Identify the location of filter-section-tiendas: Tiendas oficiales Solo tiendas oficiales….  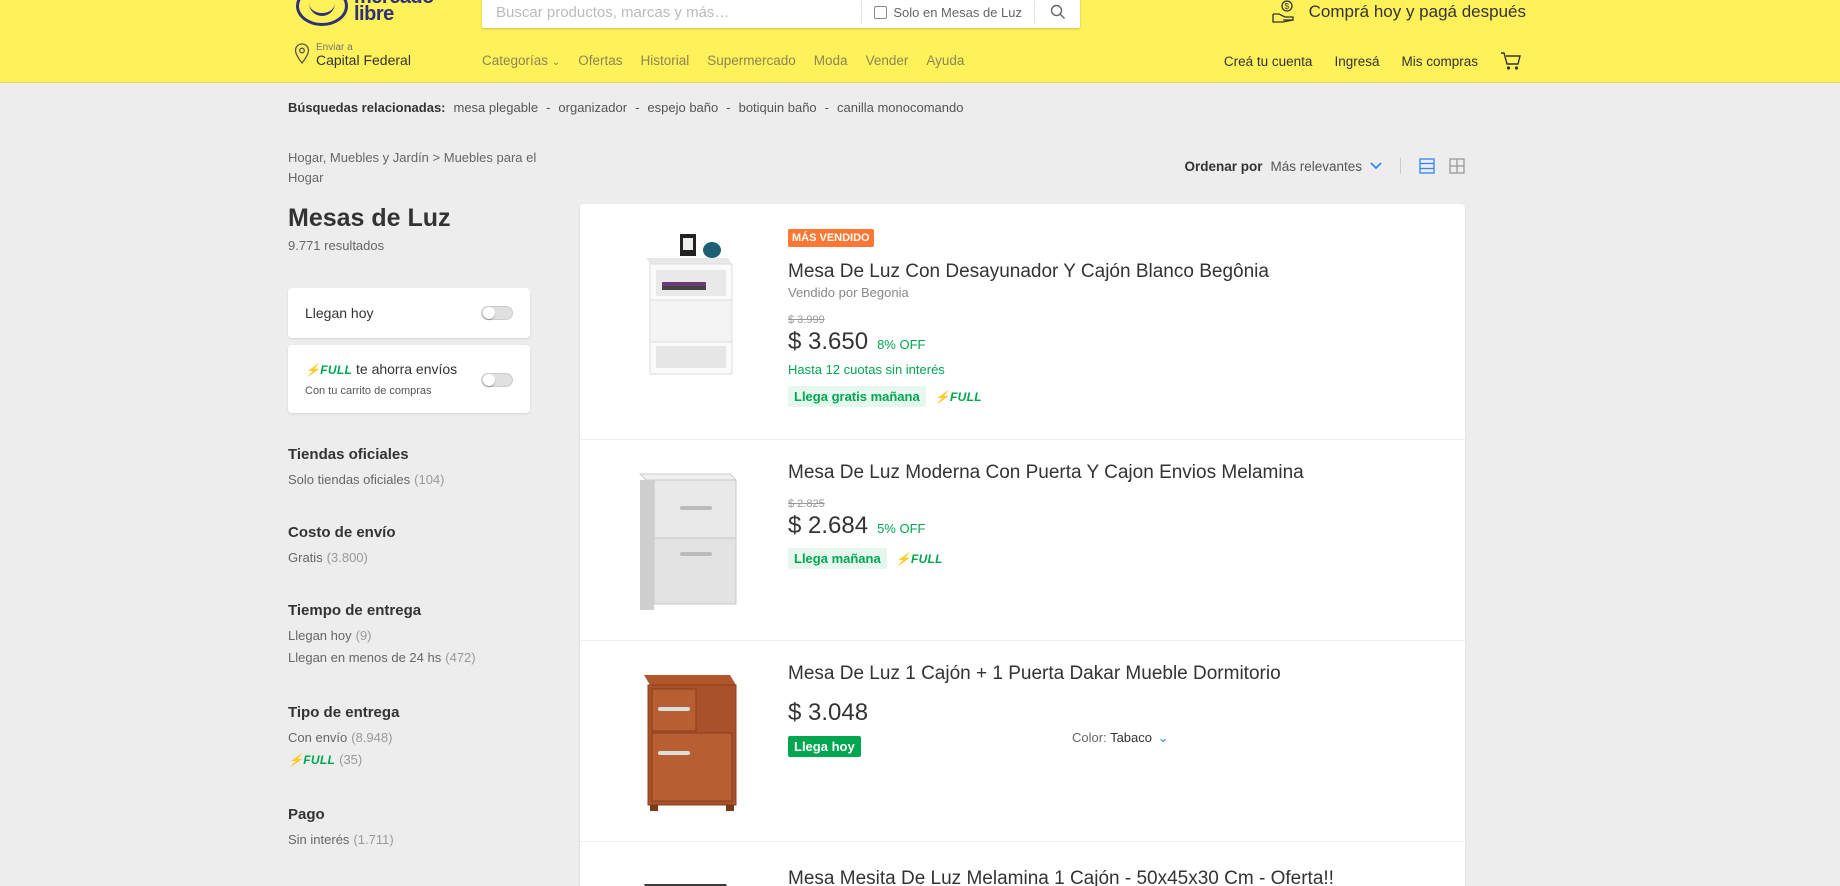
(366, 470).